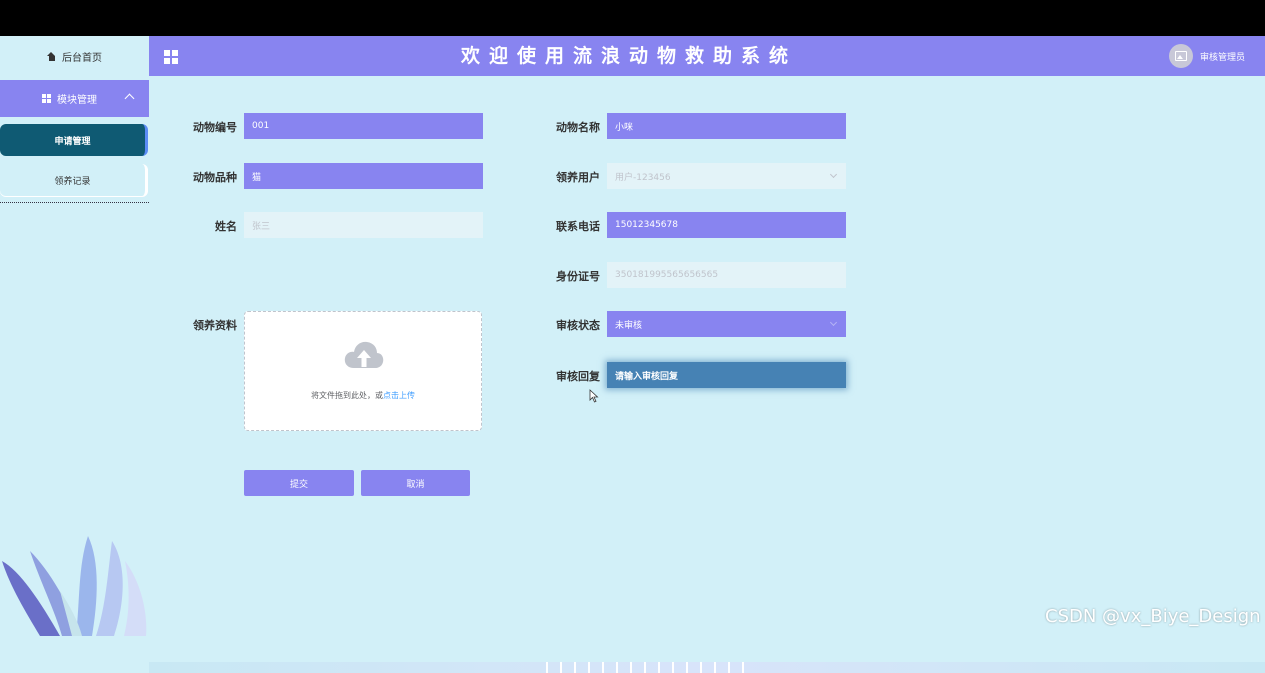 This screenshot has width=1265, height=673. Describe the element at coordinates (347, 395) in the screenshot. I see `upload-hint-text: 将文件拖到此处，或` at that location.